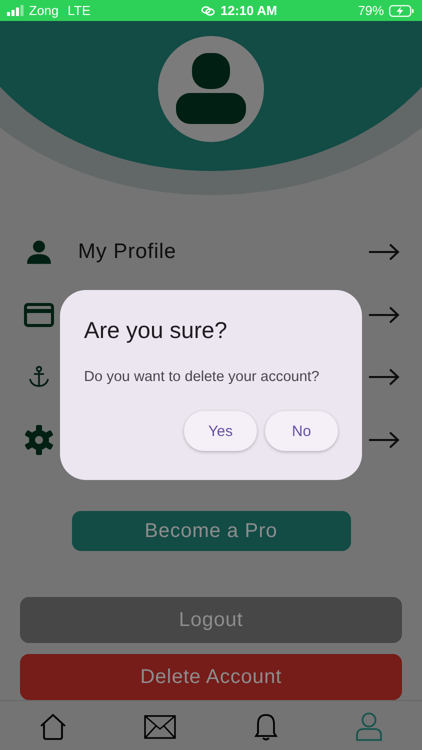 The height and width of the screenshot is (750, 422). Describe the element at coordinates (156, 330) in the screenshot. I see `dialog-title: Are you sure?` at that location.